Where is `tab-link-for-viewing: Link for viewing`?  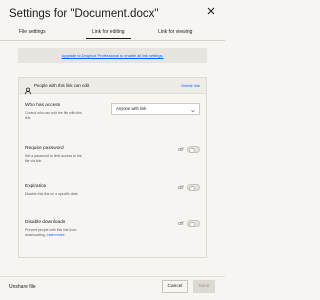 tab-link-for-viewing: Link for viewing is located at coordinates (175, 32).